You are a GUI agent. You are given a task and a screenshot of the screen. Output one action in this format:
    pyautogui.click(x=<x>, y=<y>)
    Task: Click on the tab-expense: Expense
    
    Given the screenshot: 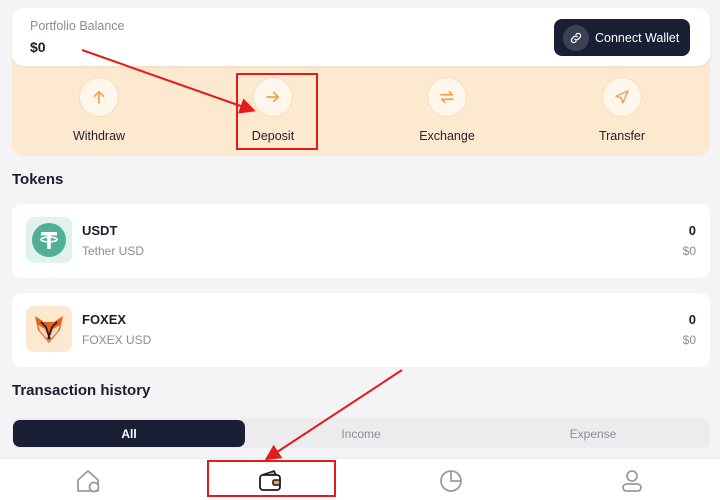 What is the action you would take?
    pyautogui.click(x=593, y=433)
    